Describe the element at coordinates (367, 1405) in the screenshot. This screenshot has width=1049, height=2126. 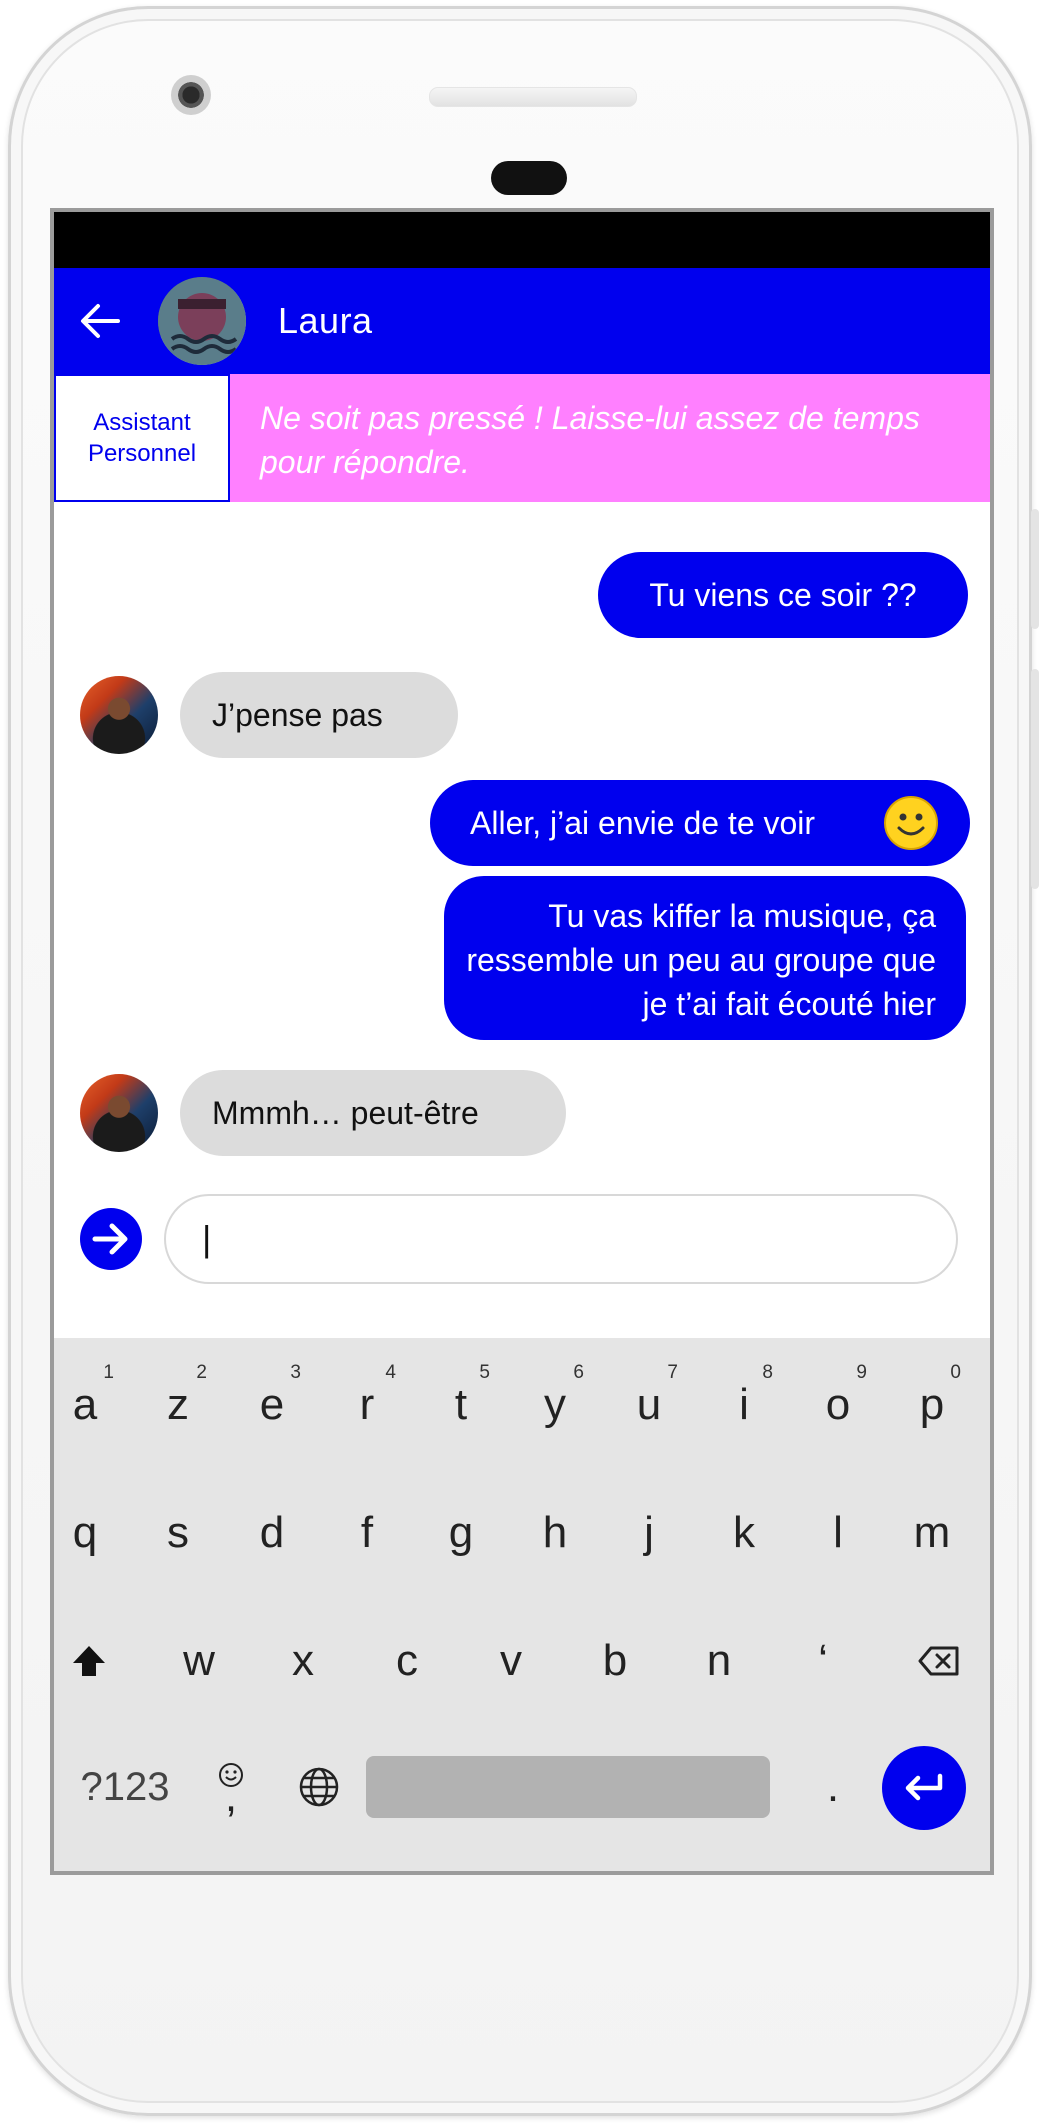
I see `key: r4` at that location.